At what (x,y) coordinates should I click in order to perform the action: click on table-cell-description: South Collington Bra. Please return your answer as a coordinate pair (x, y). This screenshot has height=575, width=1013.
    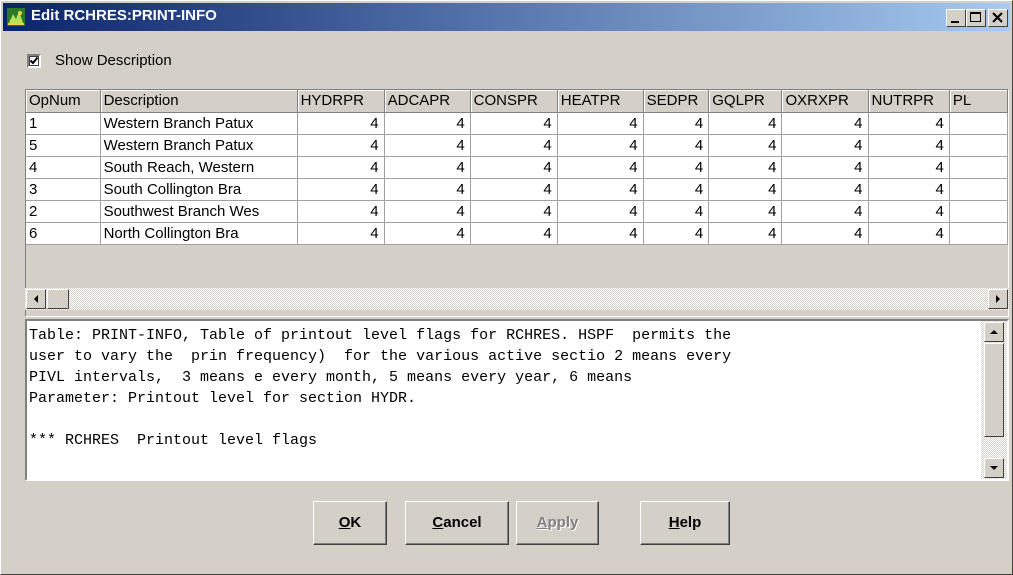
    Looking at the image, I should click on (199, 189).